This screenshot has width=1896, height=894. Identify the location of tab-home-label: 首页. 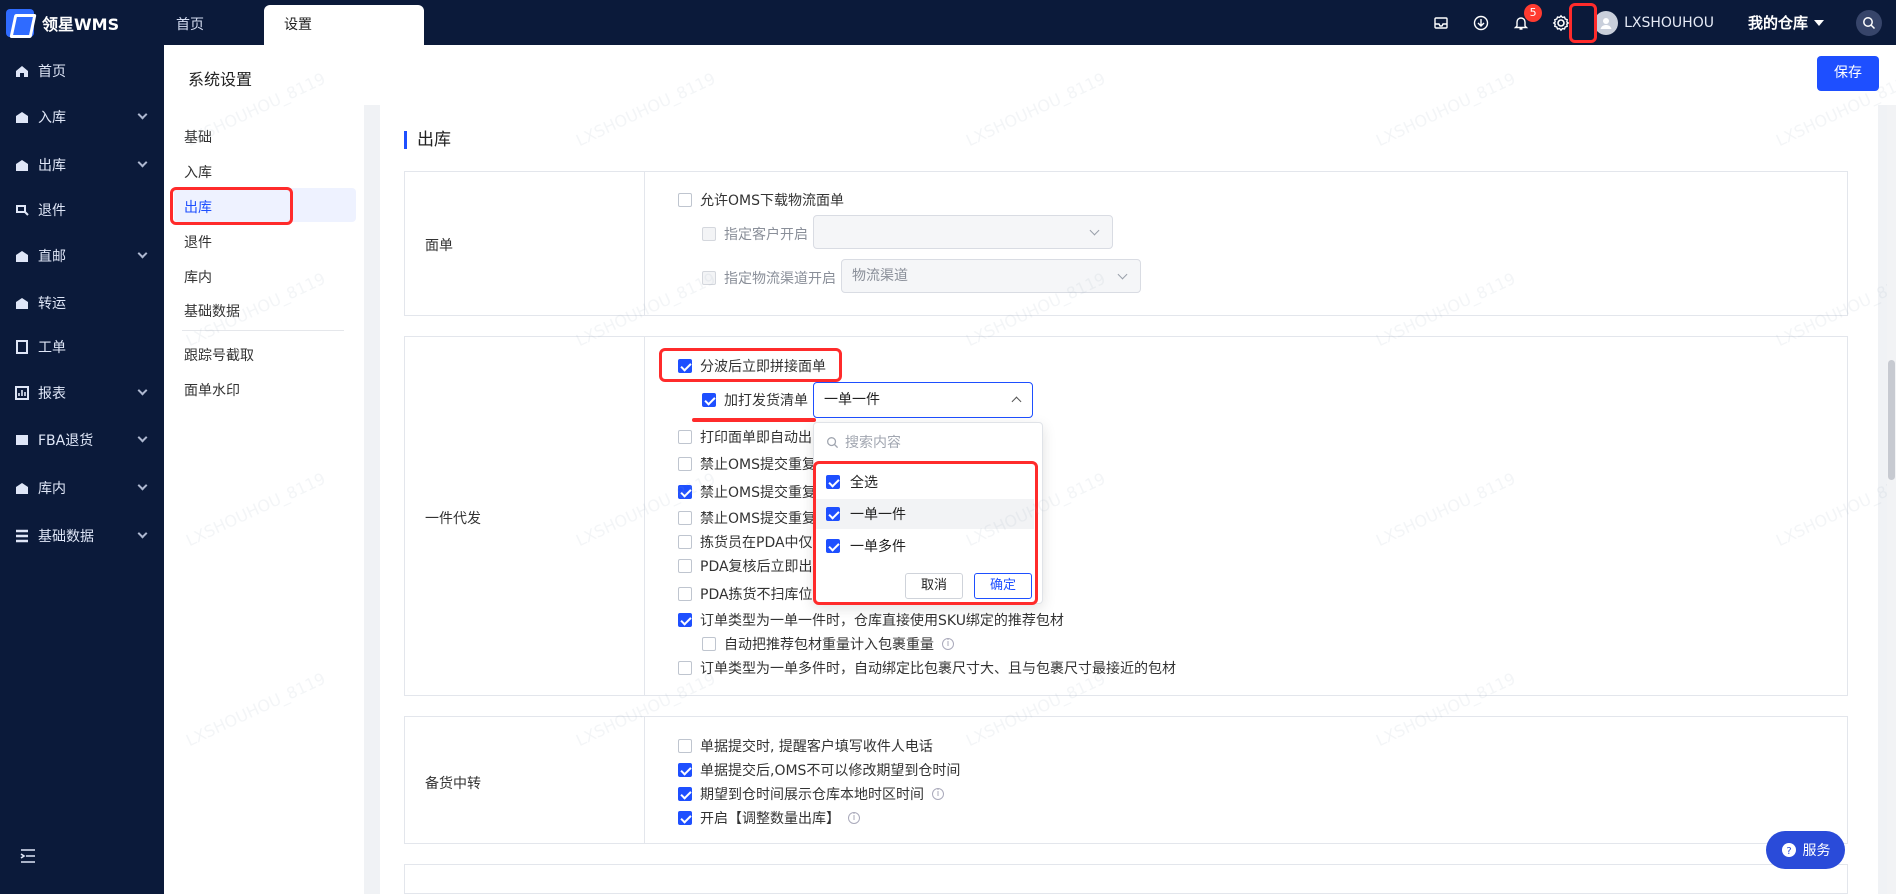
(190, 25).